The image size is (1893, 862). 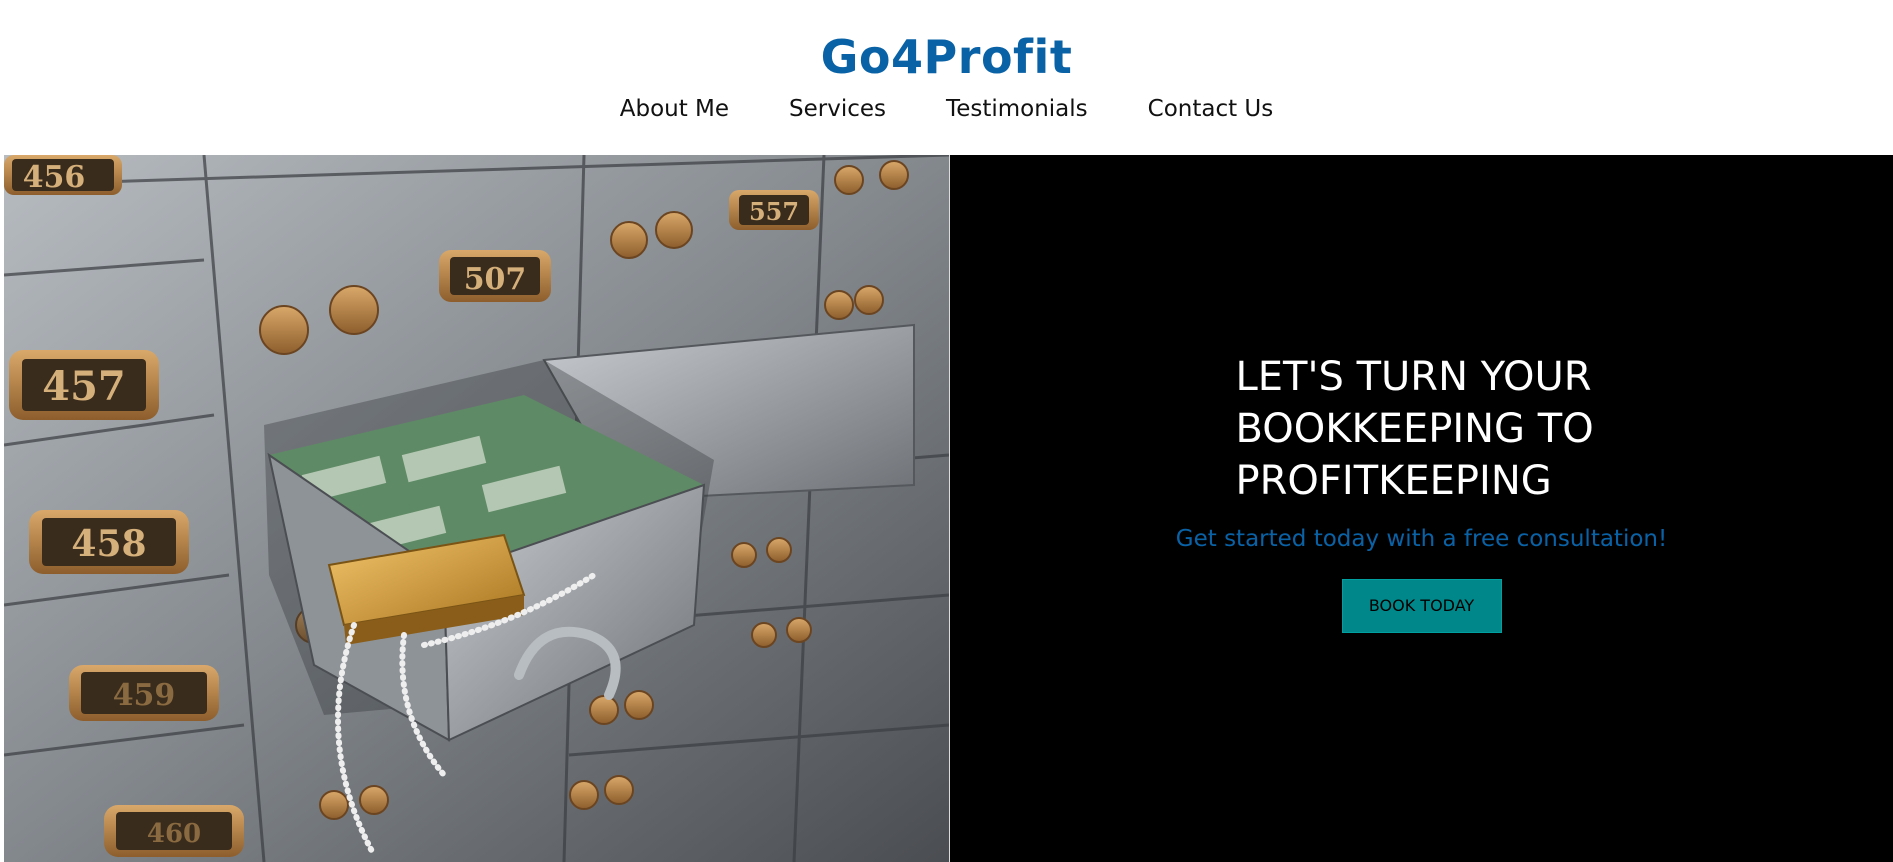 I want to click on nav-item-about-me: About Me, so click(x=674, y=109).